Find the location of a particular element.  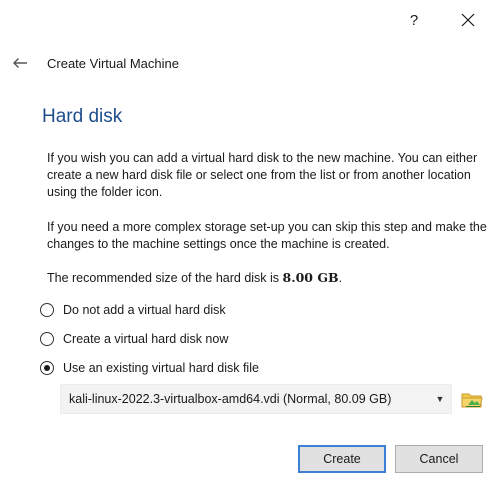

choose-disk-file-button is located at coordinates (472, 399).